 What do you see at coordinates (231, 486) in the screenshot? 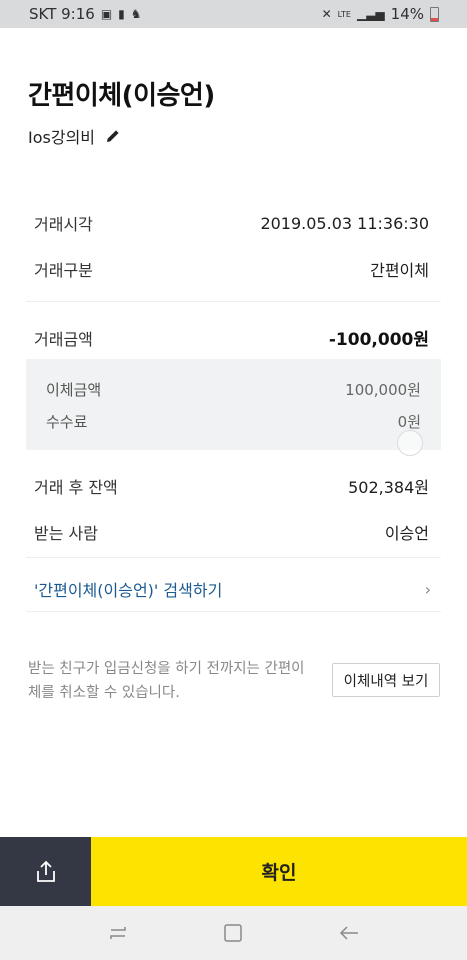
I see `balance-row: 거래 후 잔액 502,384원` at bounding box center [231, 486].